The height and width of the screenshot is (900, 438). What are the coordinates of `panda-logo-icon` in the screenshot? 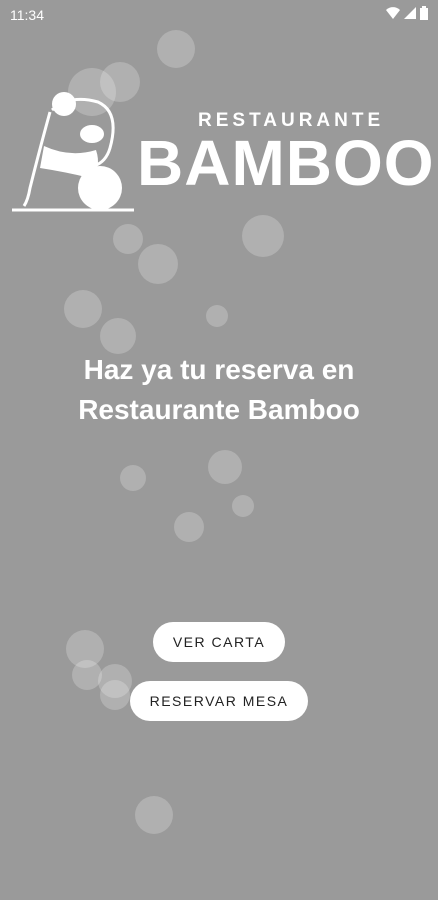 It's located at (73, 152).